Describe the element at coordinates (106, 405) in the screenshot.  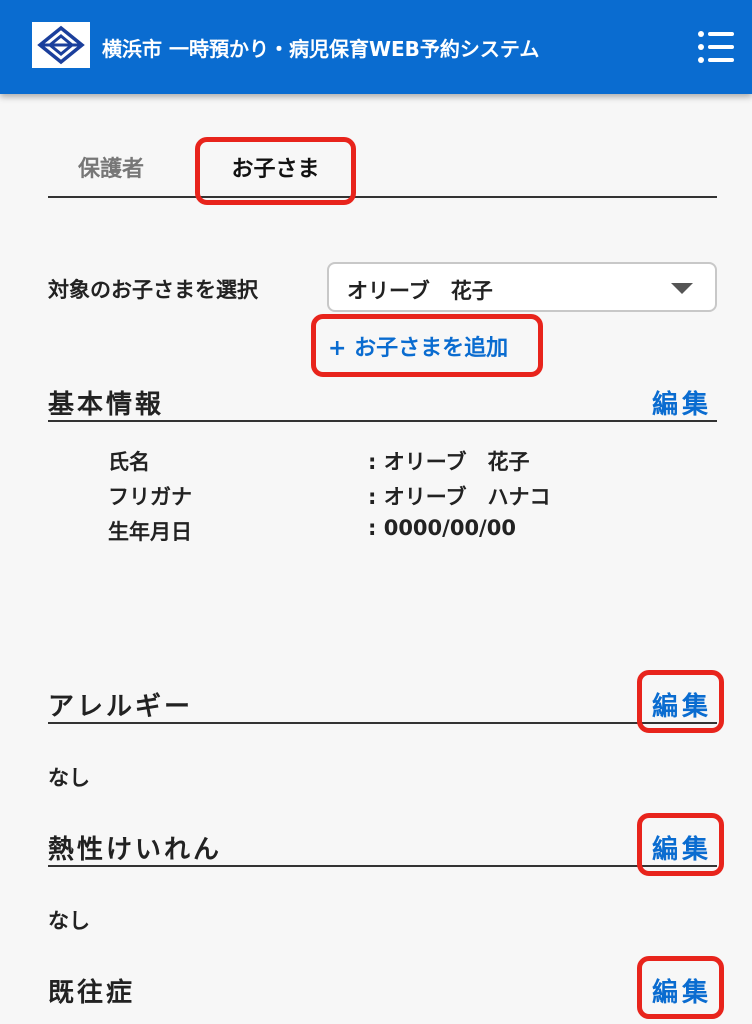
I see `basic-info-title: 基本情報` at that location.